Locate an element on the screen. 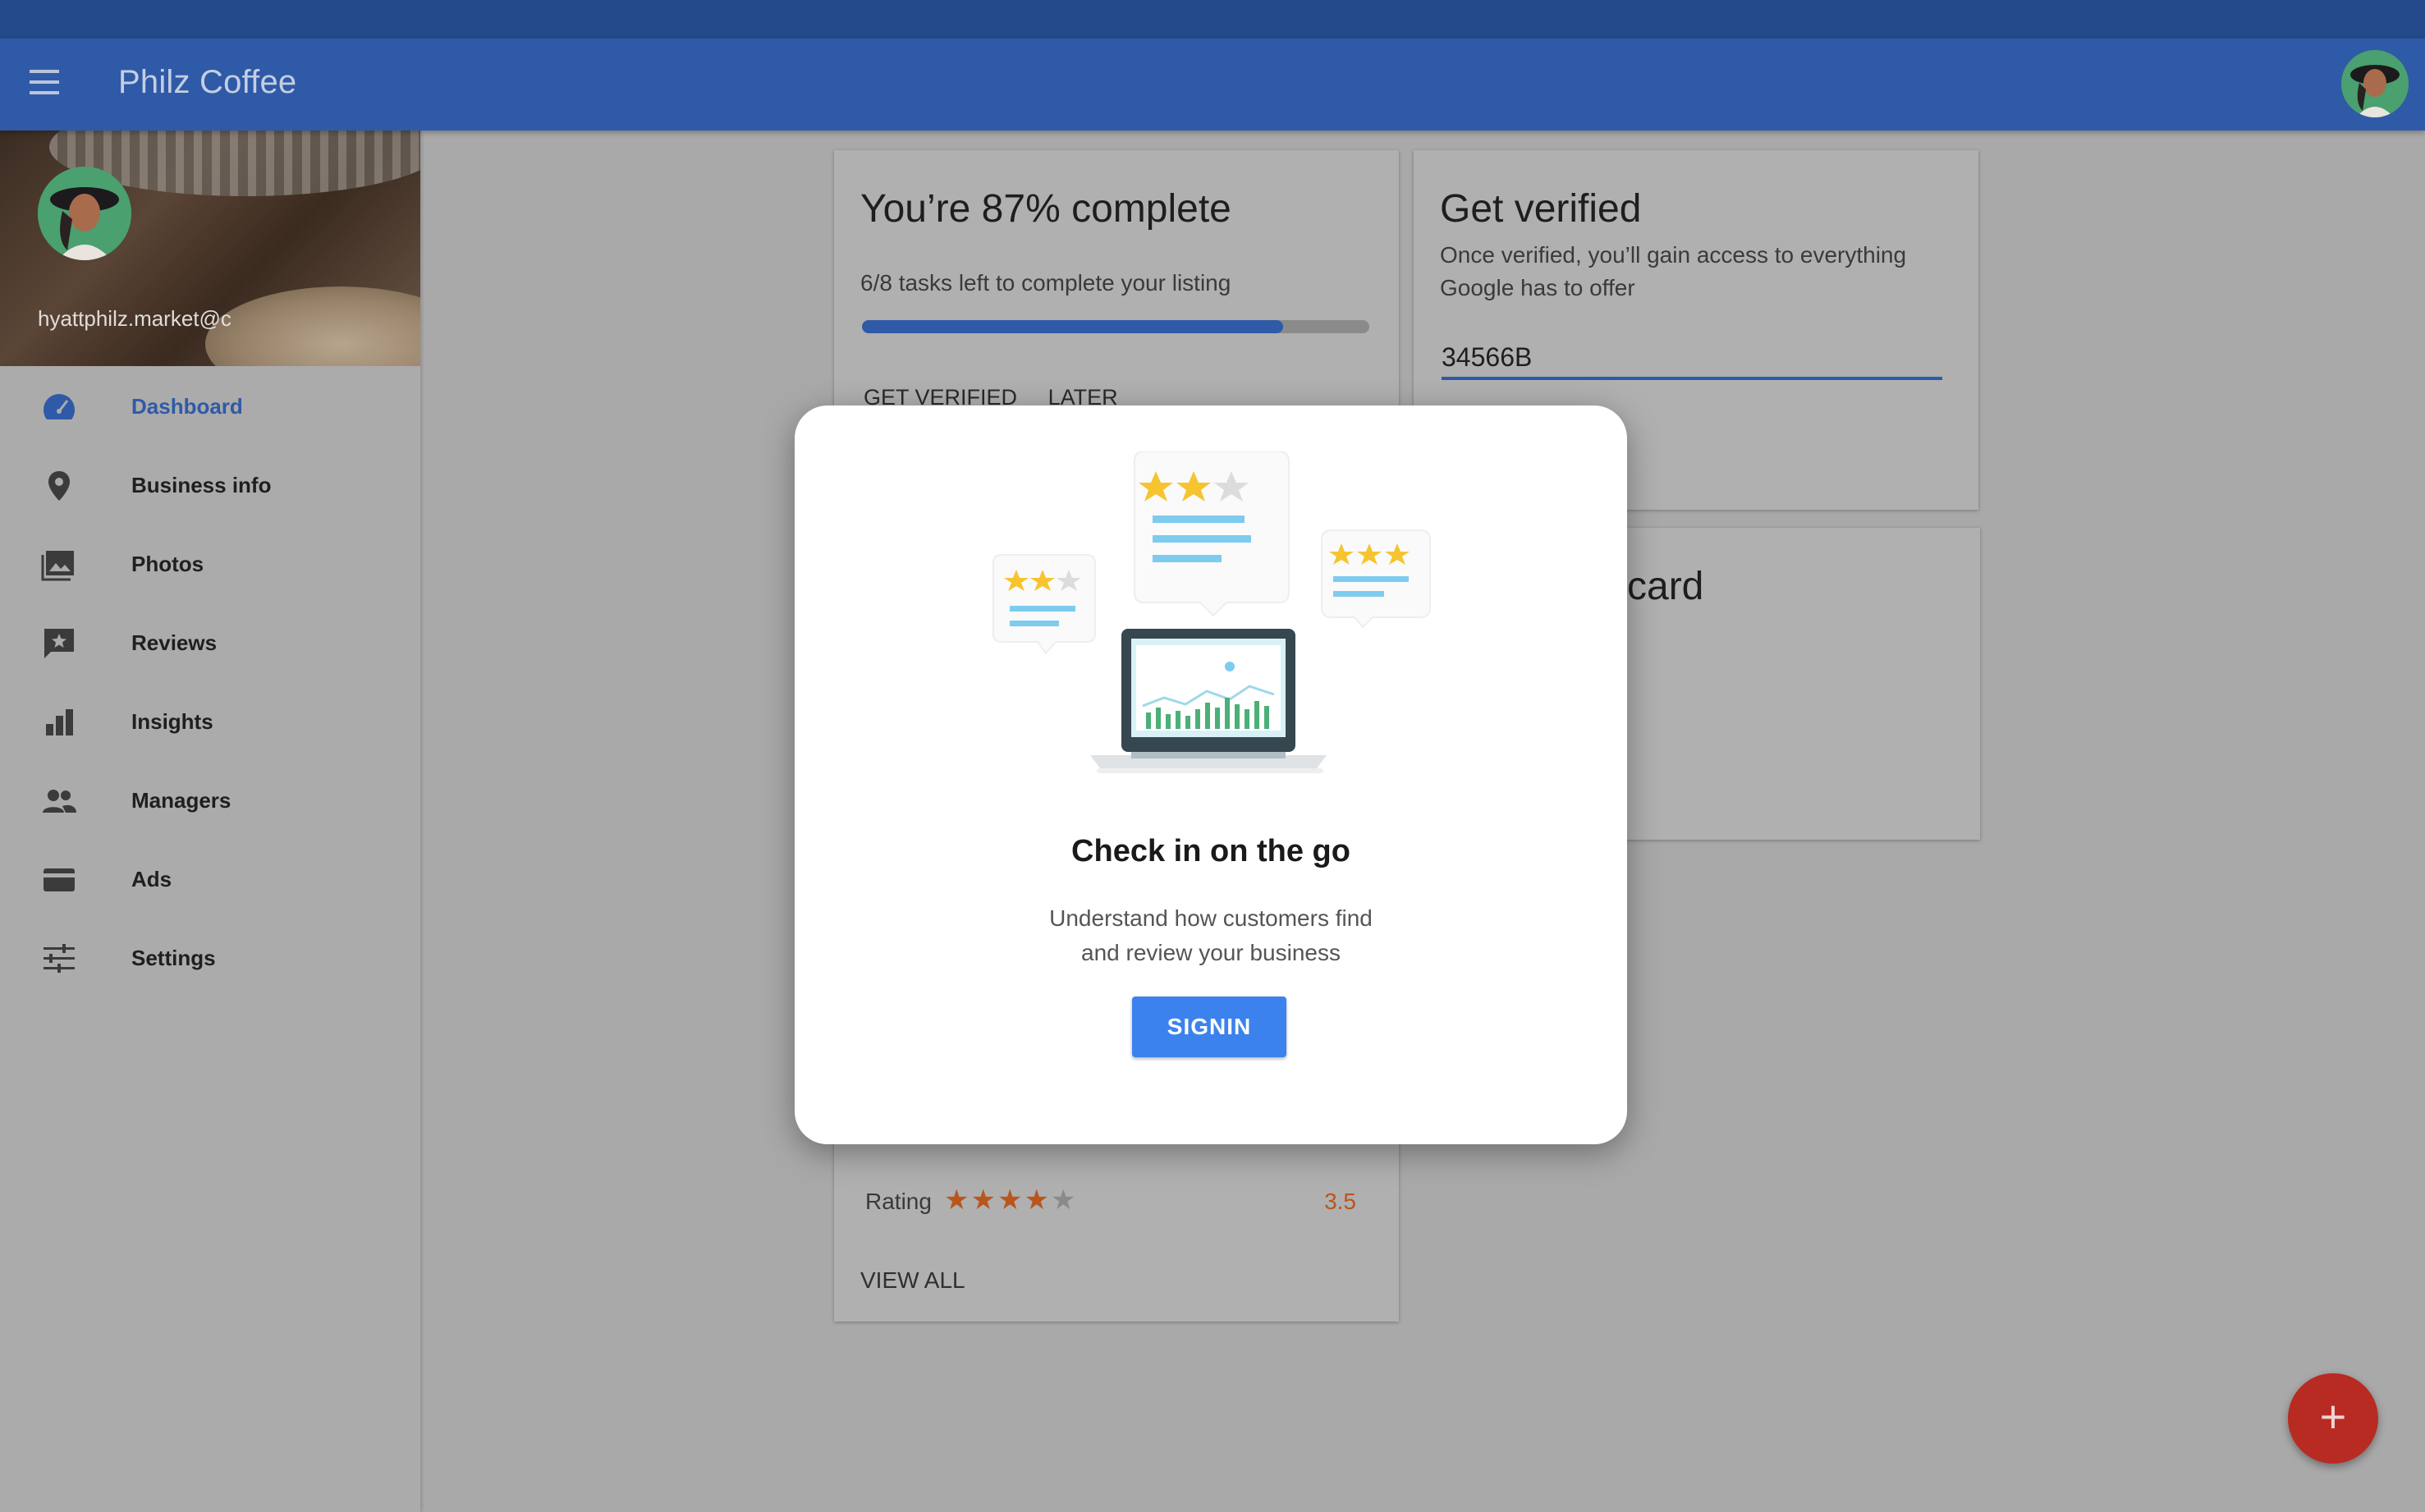 Image resolution: width=2425 pixels, height=1512 pixels. nav-item-dashboard: Dashboard is located at coordinates (210, 405).